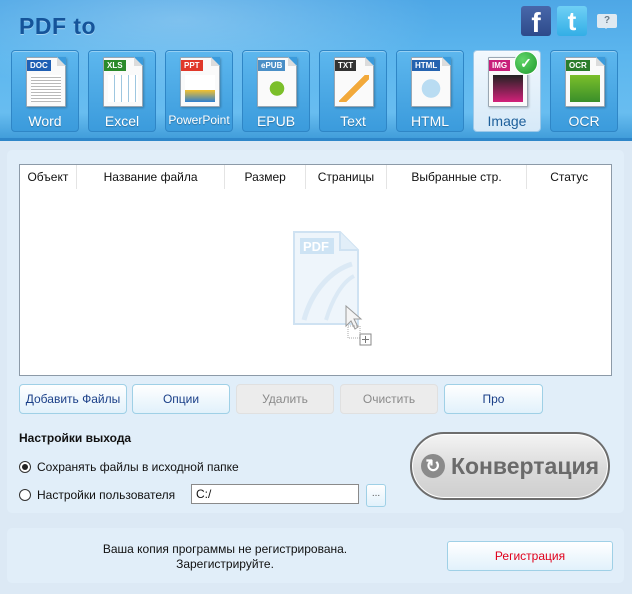 This screenshot has height=594, width=632. What do you see at coordinates (106, 495) in the screenshot?
I see `radio-label-custom: Настройки пользователя` at bounding box center [106, 495].